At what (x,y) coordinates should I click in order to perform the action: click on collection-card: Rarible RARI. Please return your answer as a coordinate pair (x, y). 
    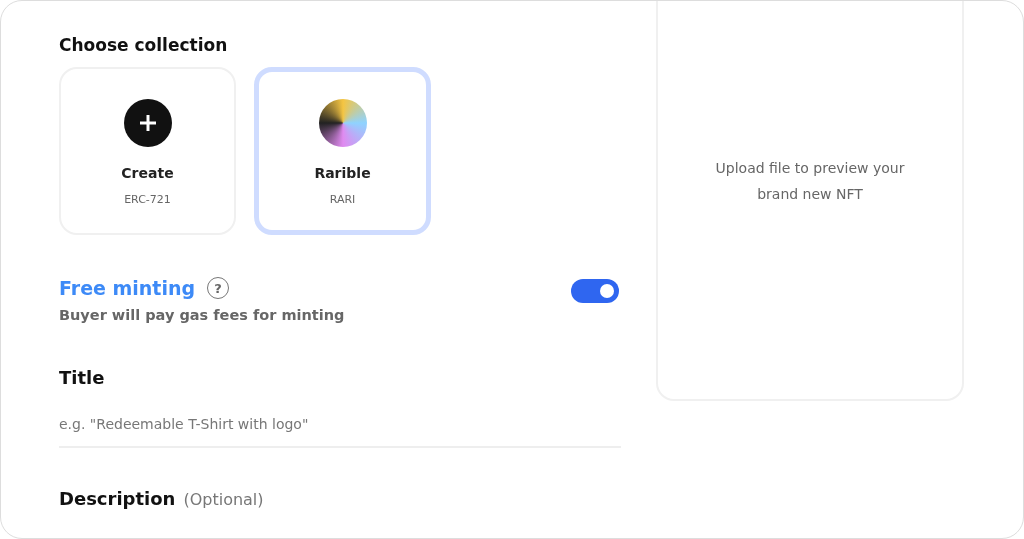
    Looking at the image, I should click on (342, 151).